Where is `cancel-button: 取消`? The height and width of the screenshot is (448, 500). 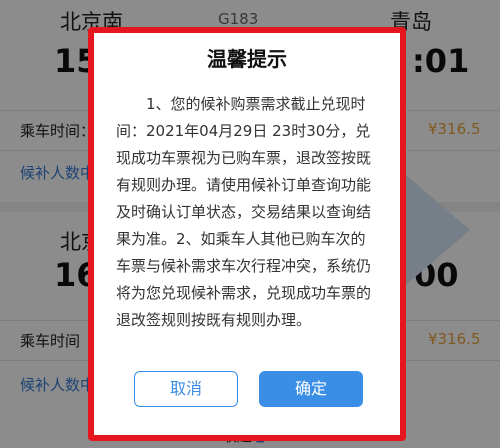 cancel-button: 取消 is located at coordinates (186, 389).